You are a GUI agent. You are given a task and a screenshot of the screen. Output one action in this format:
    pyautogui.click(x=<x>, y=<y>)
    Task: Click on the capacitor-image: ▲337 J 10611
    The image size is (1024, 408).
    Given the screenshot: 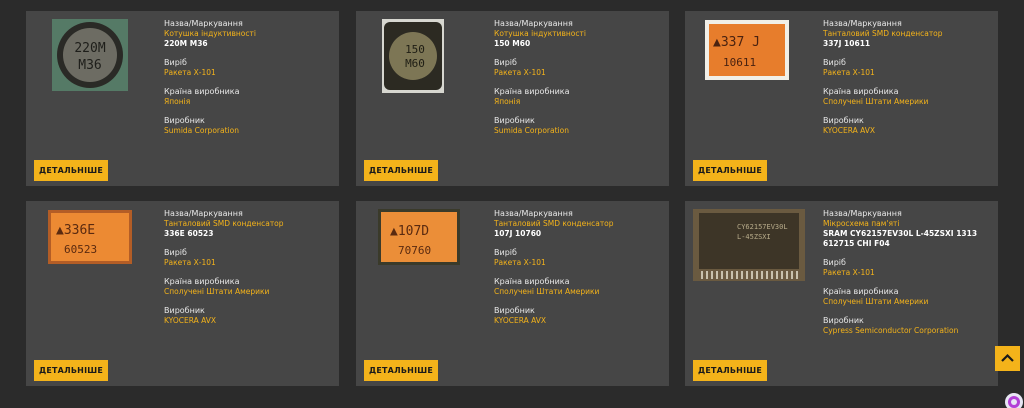 What is the action you would take?
    pyautogui.click(x=747, y=50)
    